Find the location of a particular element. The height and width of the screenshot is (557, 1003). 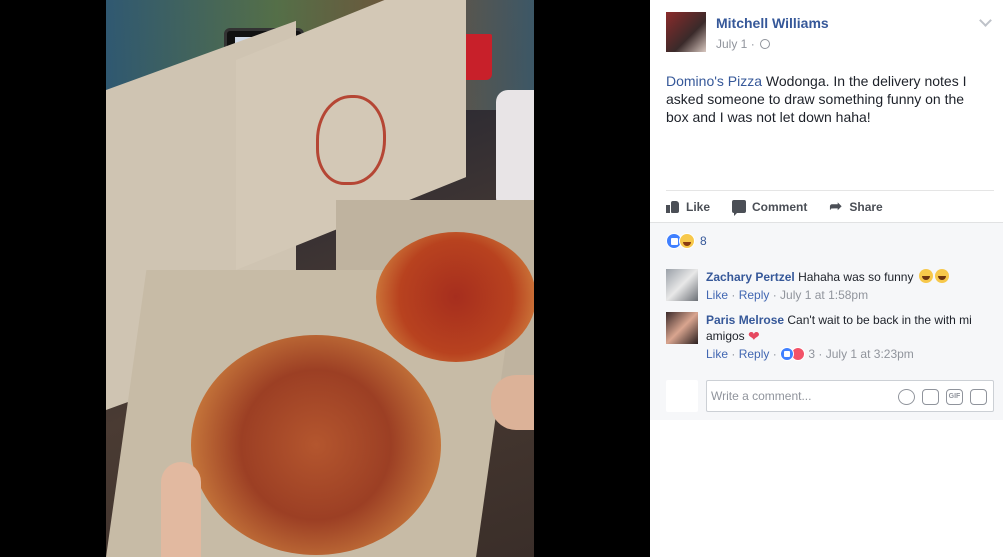

action-bar: Like Comment Share is located at coordinates (830, 206).